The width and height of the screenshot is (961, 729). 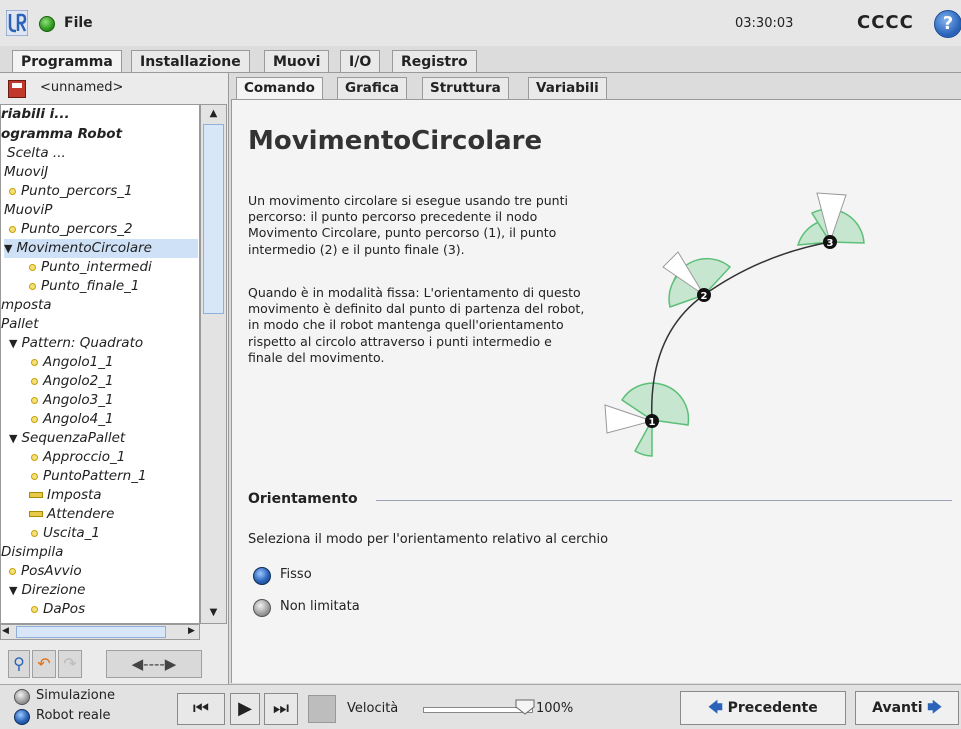 I want to click on tree-item-selected: ▼ MovimentoCircolare, so click(x=101, y=248).